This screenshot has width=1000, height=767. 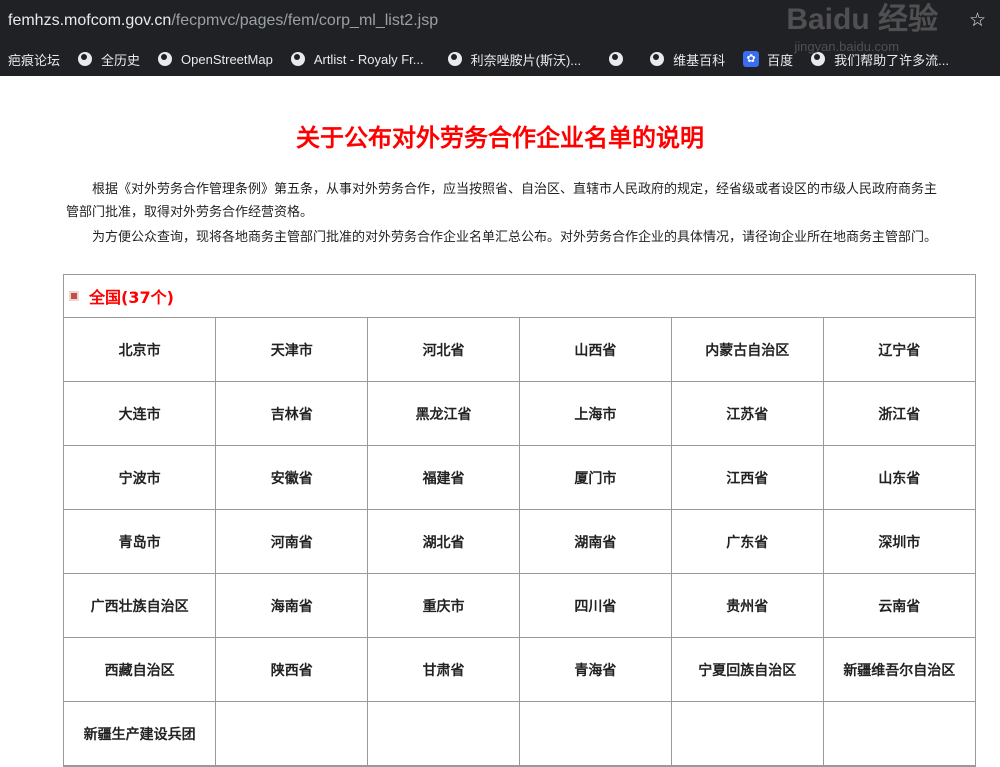 What do you see at coordinates (595, 541) in the screenshot?
I see `region-link: 湖南省` at bounding box center [595, 541].